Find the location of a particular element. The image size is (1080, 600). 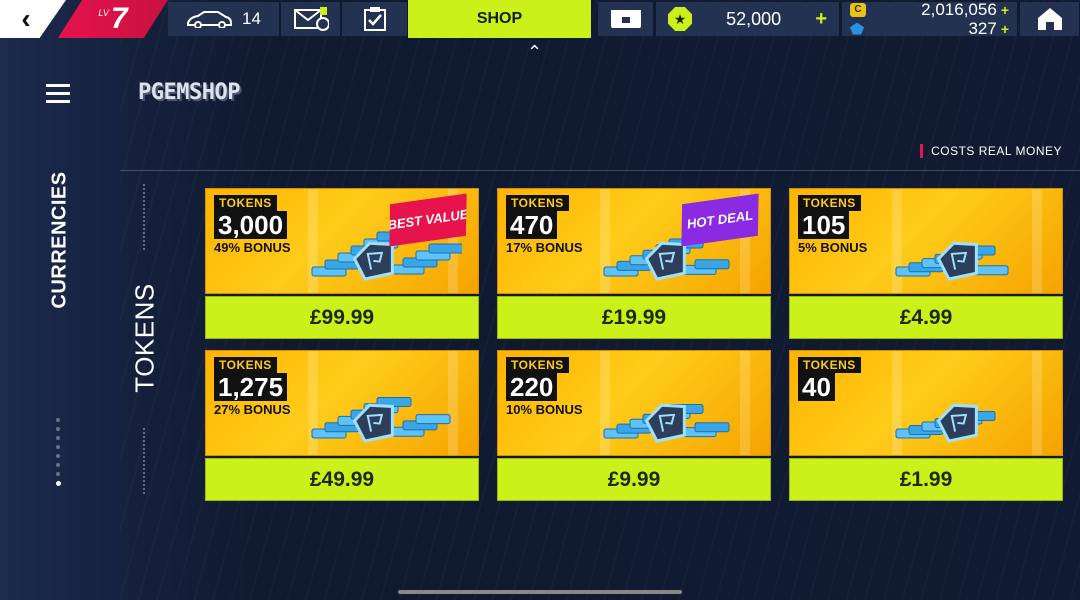

page-indicator is located at coordinates (60, 454).